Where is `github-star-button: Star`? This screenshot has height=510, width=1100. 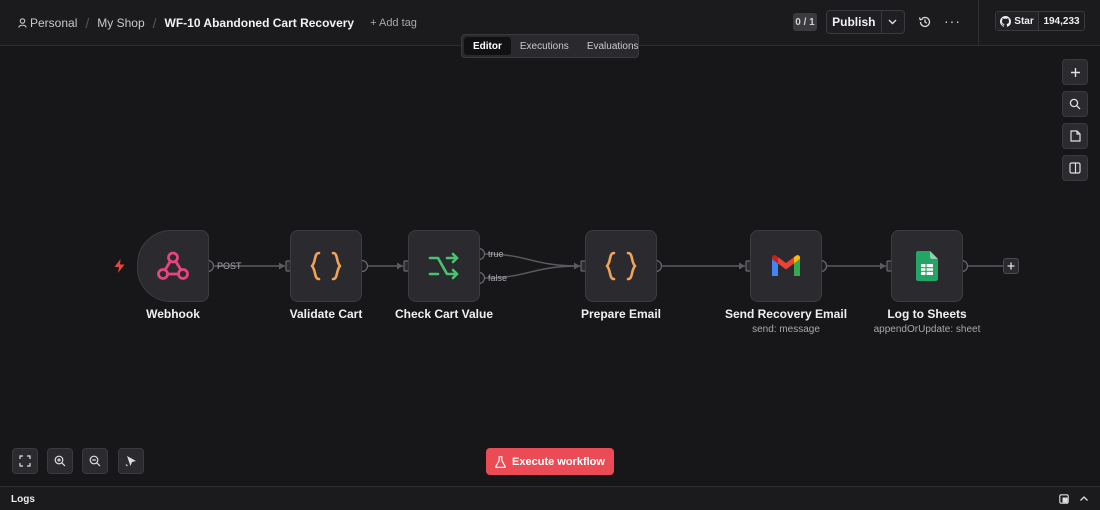
github-star-button: Star is located at coordinates (1018, 21).